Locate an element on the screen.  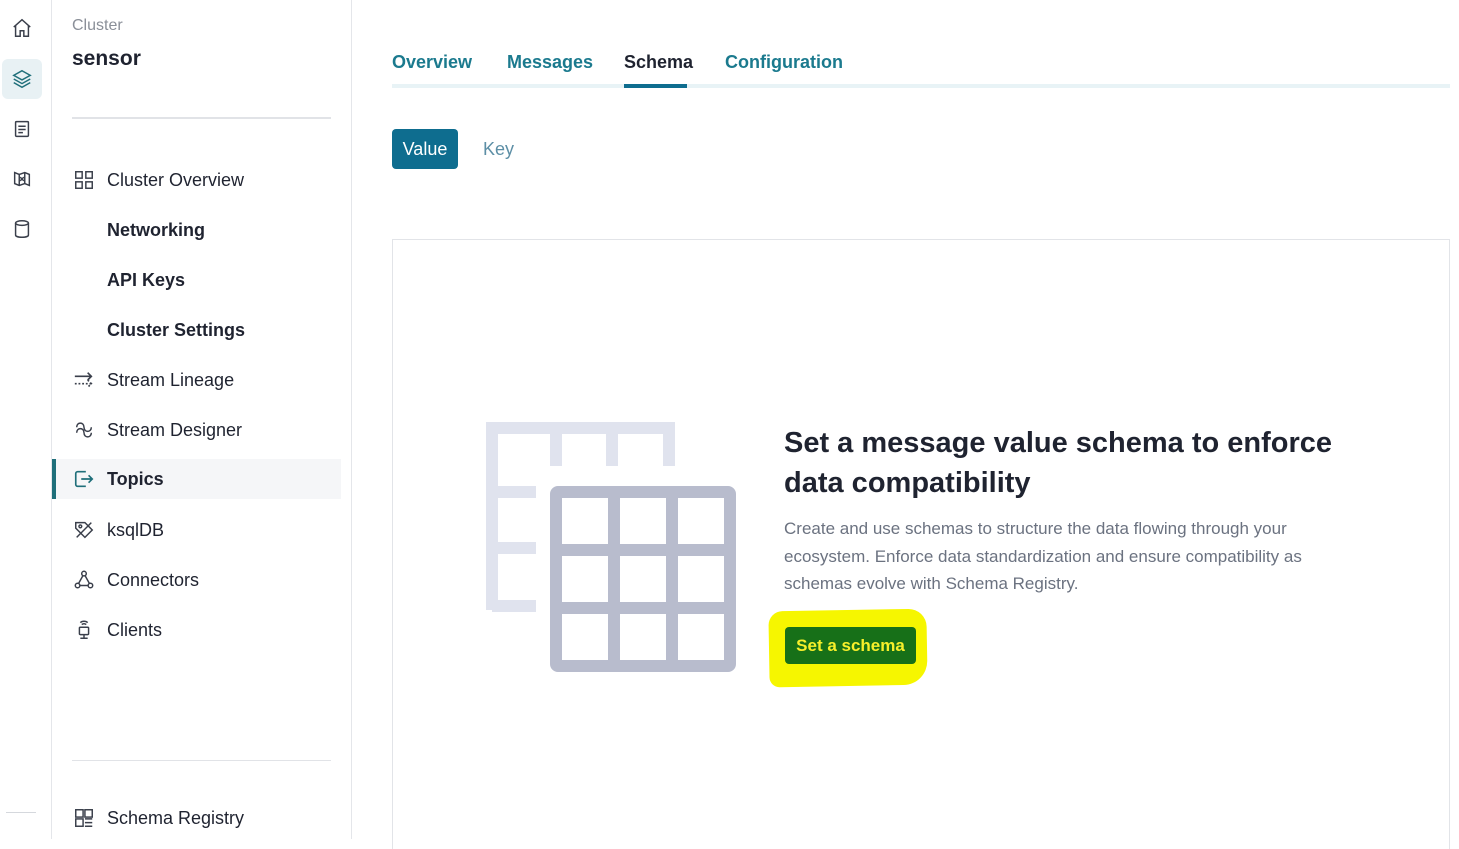
tab-schema: Schema is located at coordinates (658, 62).